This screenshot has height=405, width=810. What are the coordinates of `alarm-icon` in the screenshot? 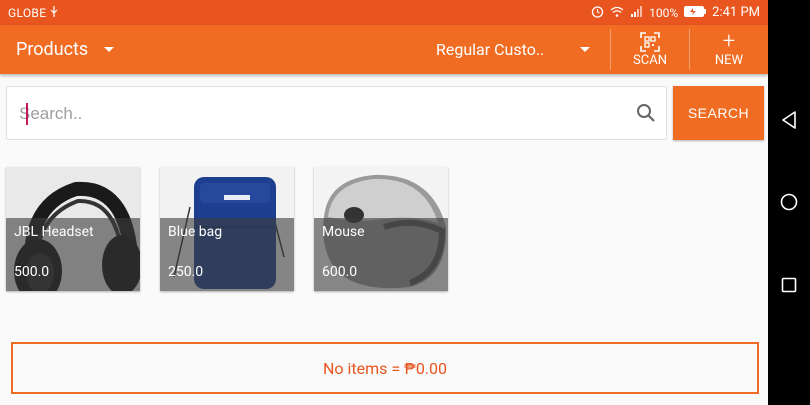 It's located at (597, 13).